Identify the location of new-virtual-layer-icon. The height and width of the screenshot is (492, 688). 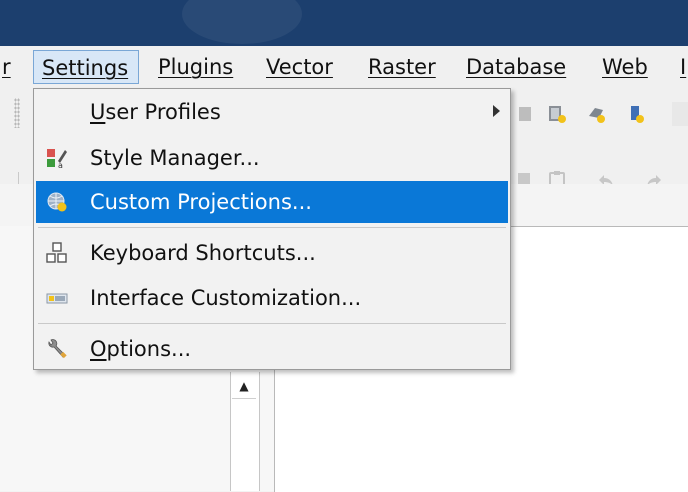
(597, 114).